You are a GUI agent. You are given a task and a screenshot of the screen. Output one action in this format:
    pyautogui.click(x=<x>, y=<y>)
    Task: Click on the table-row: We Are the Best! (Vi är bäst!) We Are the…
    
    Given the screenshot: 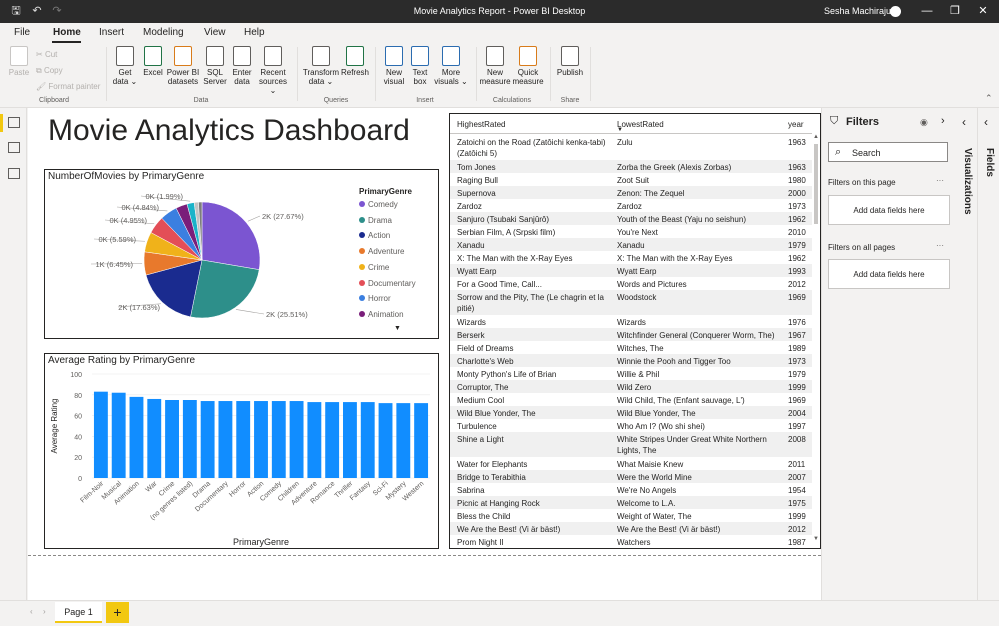 What is the action you would take?
    pyautogui.click(x=631, y=528)
    